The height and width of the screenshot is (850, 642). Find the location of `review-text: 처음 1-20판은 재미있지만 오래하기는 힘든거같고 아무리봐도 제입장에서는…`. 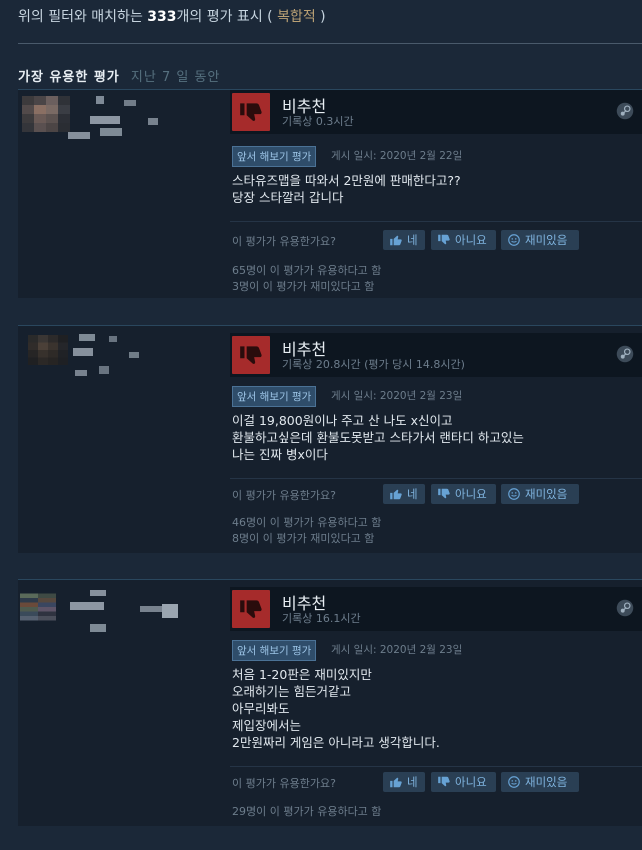

review-text: 처음 1-20판은 재미있지만 오래하기는 힘든거같고 아무리봐도 제입장에서는… is located at coordinates (432, 708).